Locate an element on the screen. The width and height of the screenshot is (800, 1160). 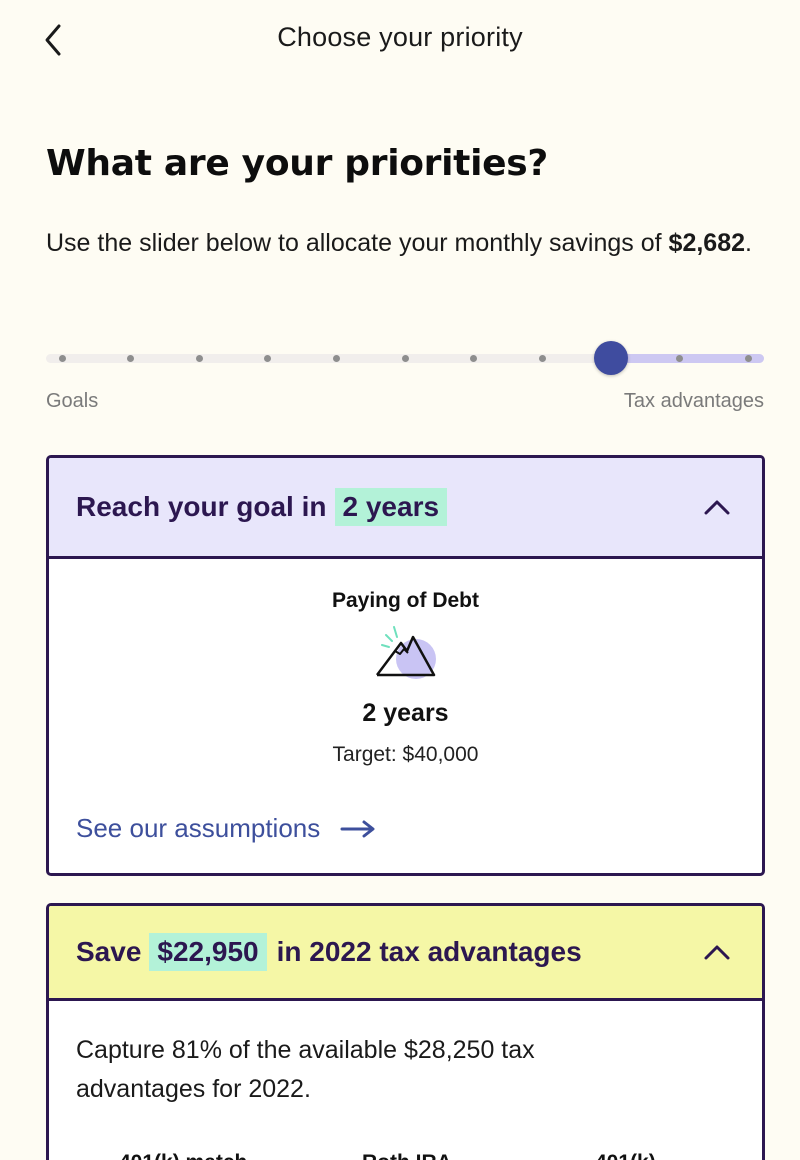
page-title: Choose your priority is located at coordinates (400, 37).